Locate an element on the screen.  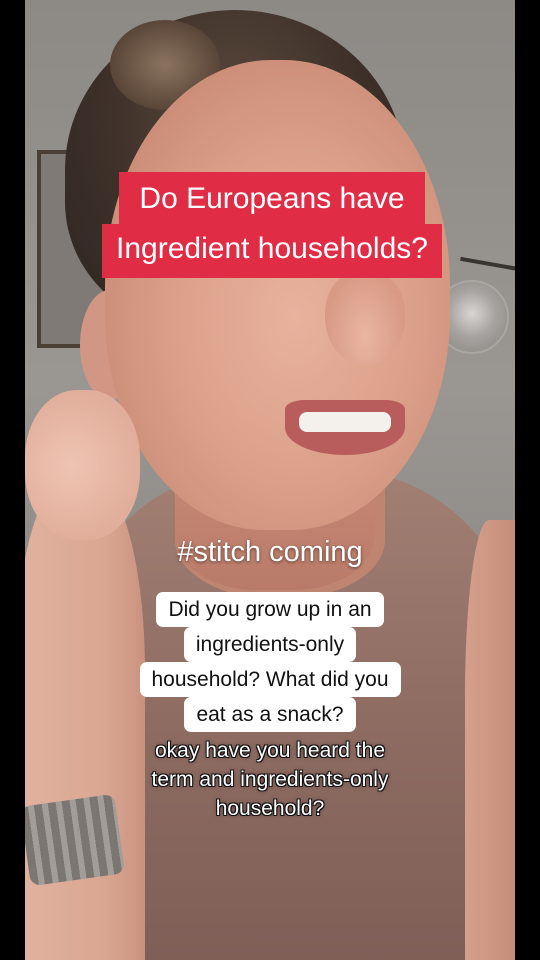
person-nose is located at coordinates (365, 317).